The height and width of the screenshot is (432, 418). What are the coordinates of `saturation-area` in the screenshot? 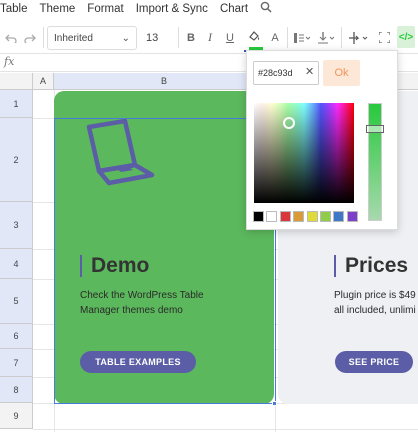 It's located at (304, 153).